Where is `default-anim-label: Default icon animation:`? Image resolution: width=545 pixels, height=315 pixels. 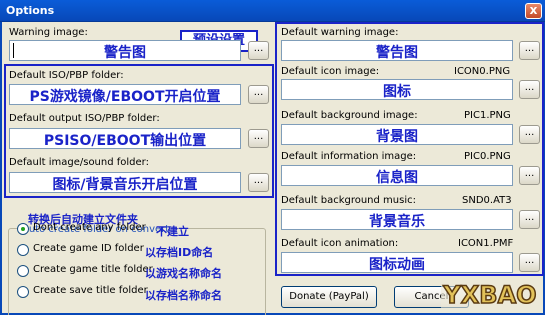
default-anim-label: Default icon animation: is located at coordinates (340, 243).